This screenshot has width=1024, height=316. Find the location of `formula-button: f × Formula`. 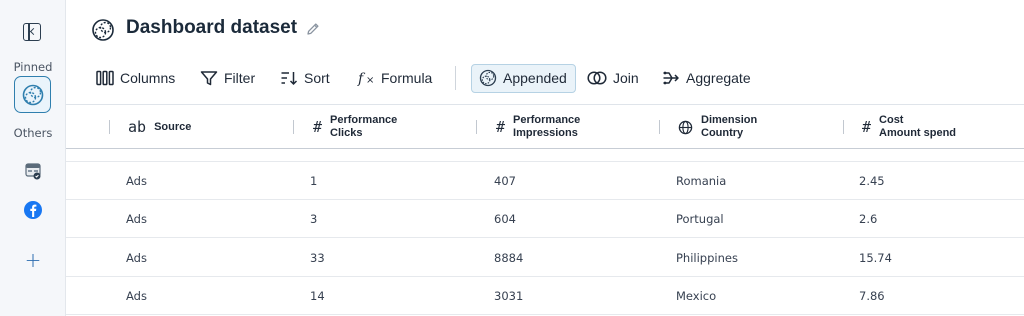

formula-button: f × Formula is located at coordinates (394, 78).